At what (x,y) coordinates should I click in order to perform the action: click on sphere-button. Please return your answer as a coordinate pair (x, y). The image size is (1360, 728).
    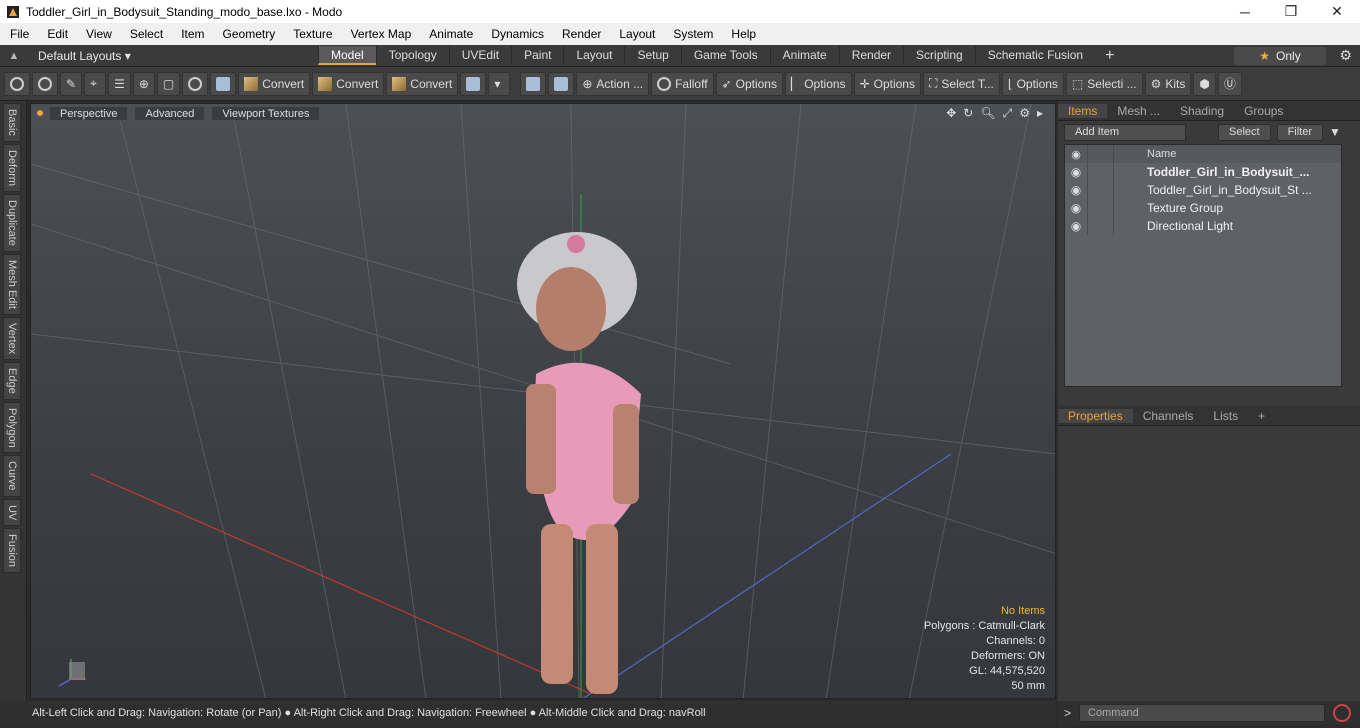
    Looking at the image, I should click on (195, 83).